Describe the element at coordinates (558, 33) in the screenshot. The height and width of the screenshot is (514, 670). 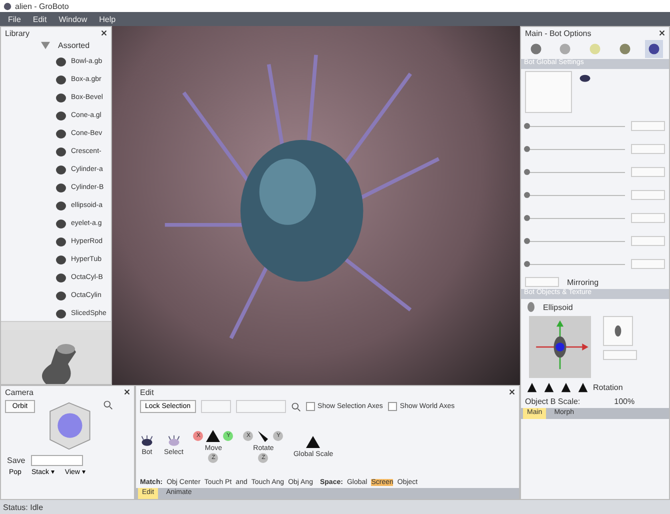
I see `panel-title: Main - Bot Options` at that location.